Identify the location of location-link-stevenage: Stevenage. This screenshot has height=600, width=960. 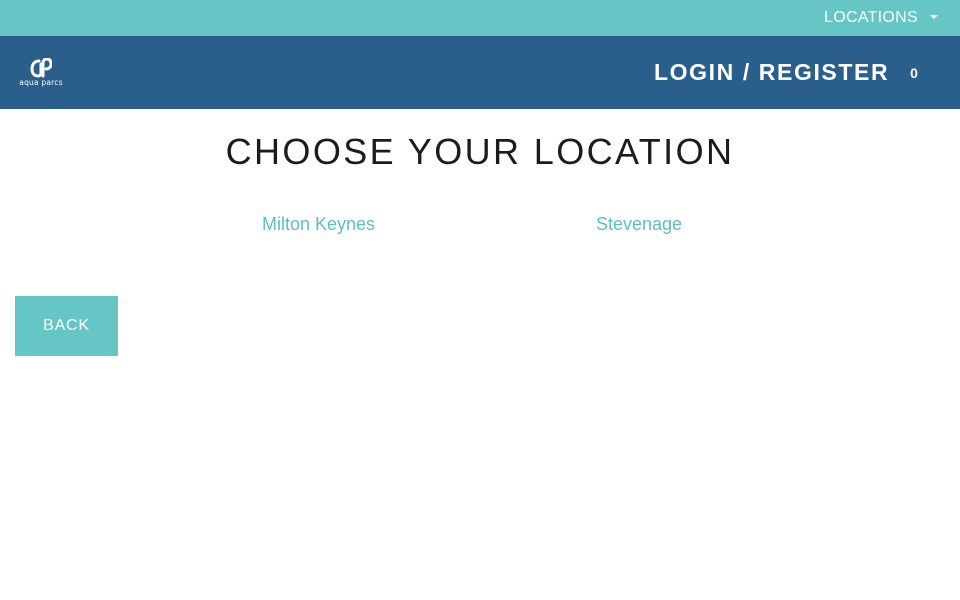
(639, 224).